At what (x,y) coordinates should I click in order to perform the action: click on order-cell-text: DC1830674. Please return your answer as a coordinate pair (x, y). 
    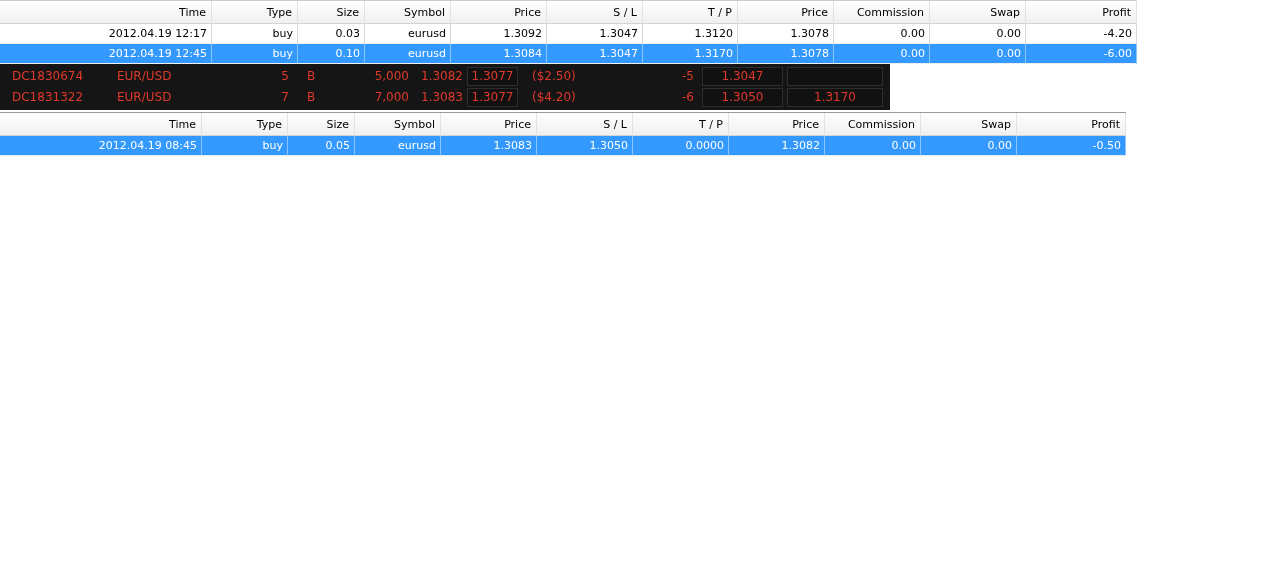
    Looking at the image, I should click on (48, 76).